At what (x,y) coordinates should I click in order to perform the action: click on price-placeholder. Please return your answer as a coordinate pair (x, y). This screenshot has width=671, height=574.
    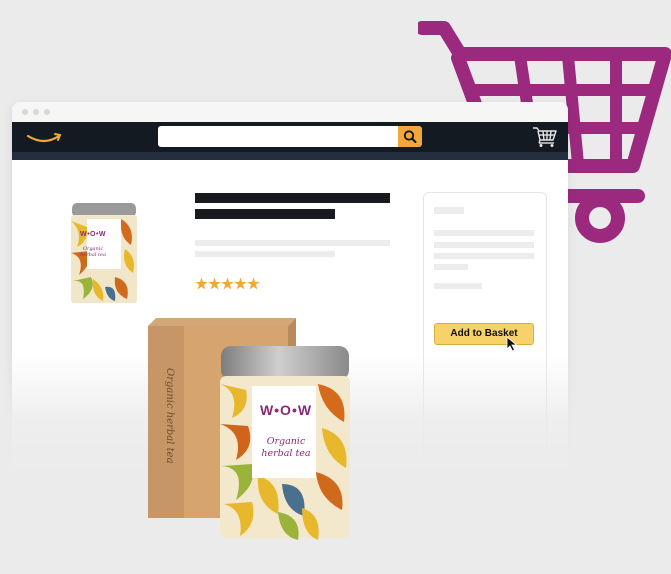
    Looking at the image, I should click on (449, 210).